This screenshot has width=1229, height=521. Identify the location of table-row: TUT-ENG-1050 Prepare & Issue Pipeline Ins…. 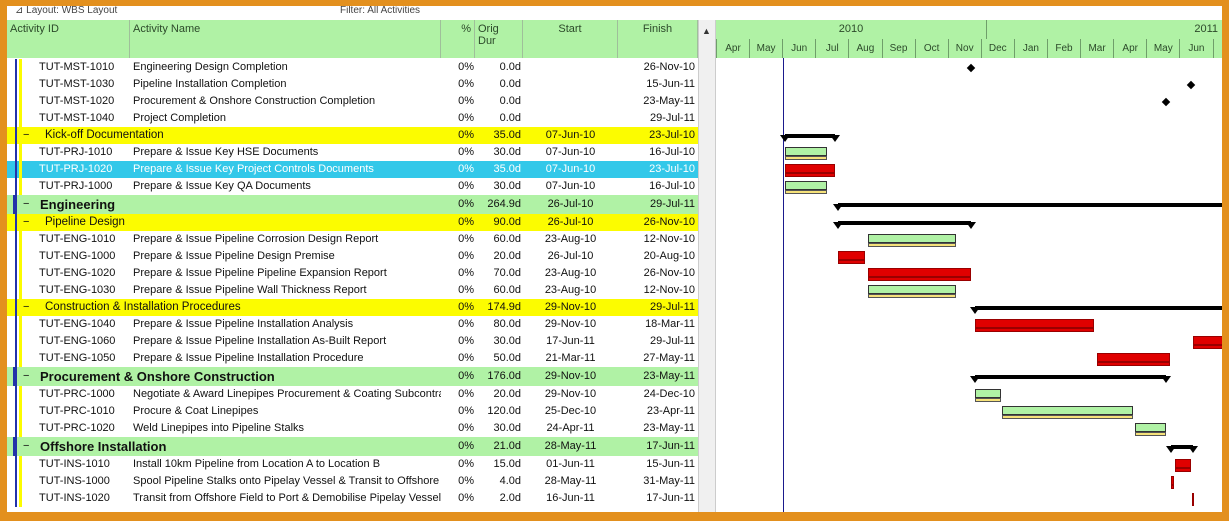
(352, 358).